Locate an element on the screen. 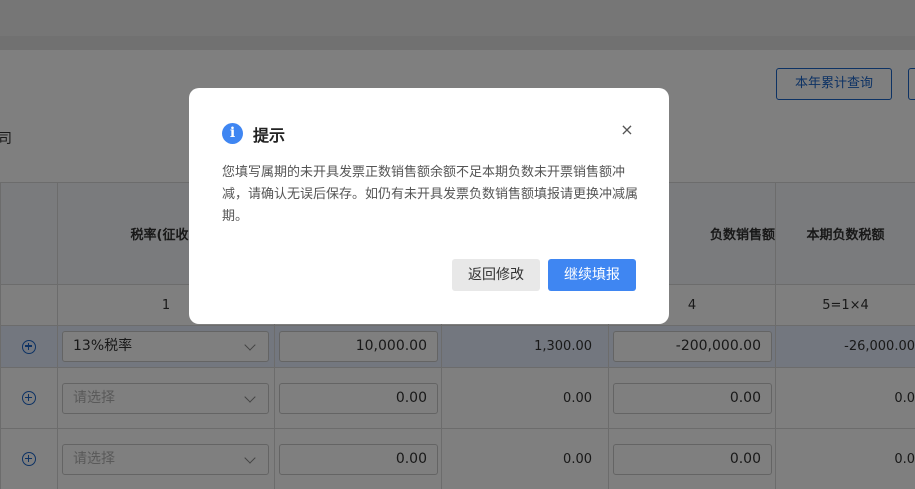 The image size is (915, 489). info-icon: i is located at coordinates (232, 133).